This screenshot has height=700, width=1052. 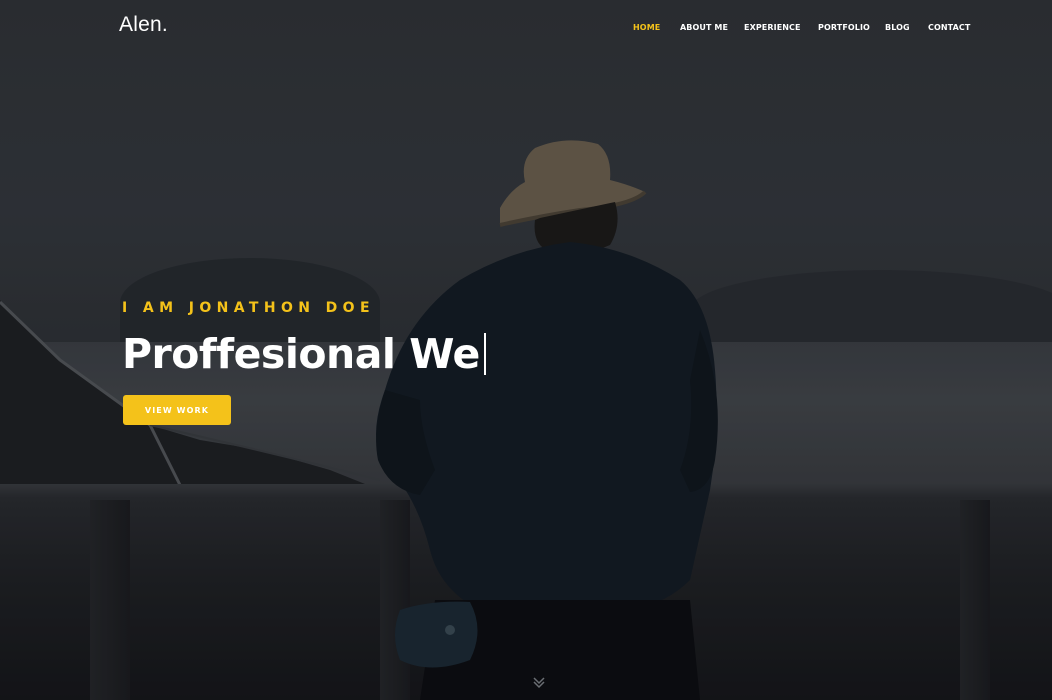 I want to click on hero-headline-text: Proffesional We, so click(x=301, y=354).